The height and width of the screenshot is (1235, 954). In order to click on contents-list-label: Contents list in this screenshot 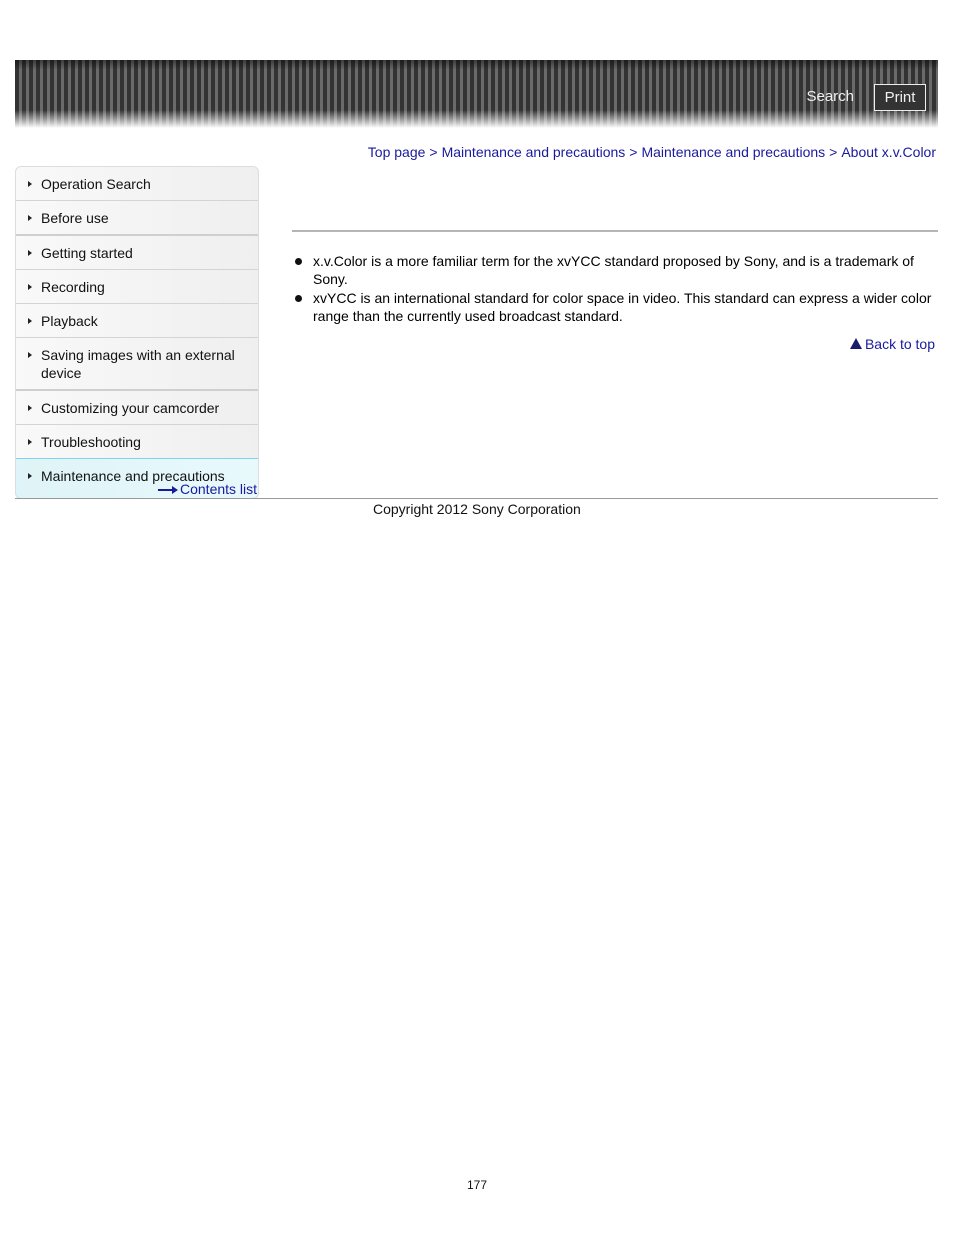, I will do `click(219, 489)`.